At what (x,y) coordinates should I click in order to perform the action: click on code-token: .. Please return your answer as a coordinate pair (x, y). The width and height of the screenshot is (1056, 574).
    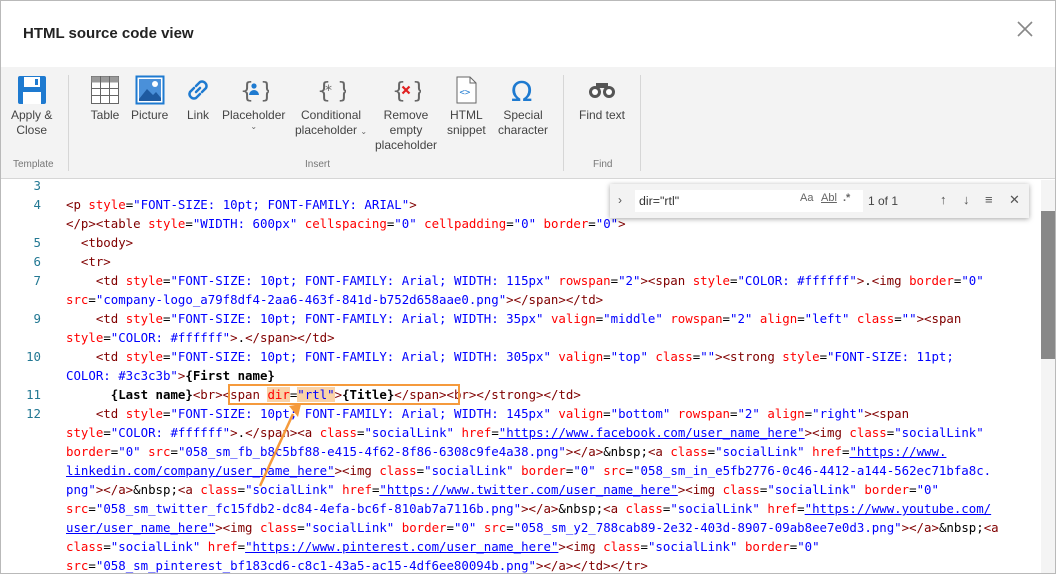
    Looking at the image, I should click on (868, 280).